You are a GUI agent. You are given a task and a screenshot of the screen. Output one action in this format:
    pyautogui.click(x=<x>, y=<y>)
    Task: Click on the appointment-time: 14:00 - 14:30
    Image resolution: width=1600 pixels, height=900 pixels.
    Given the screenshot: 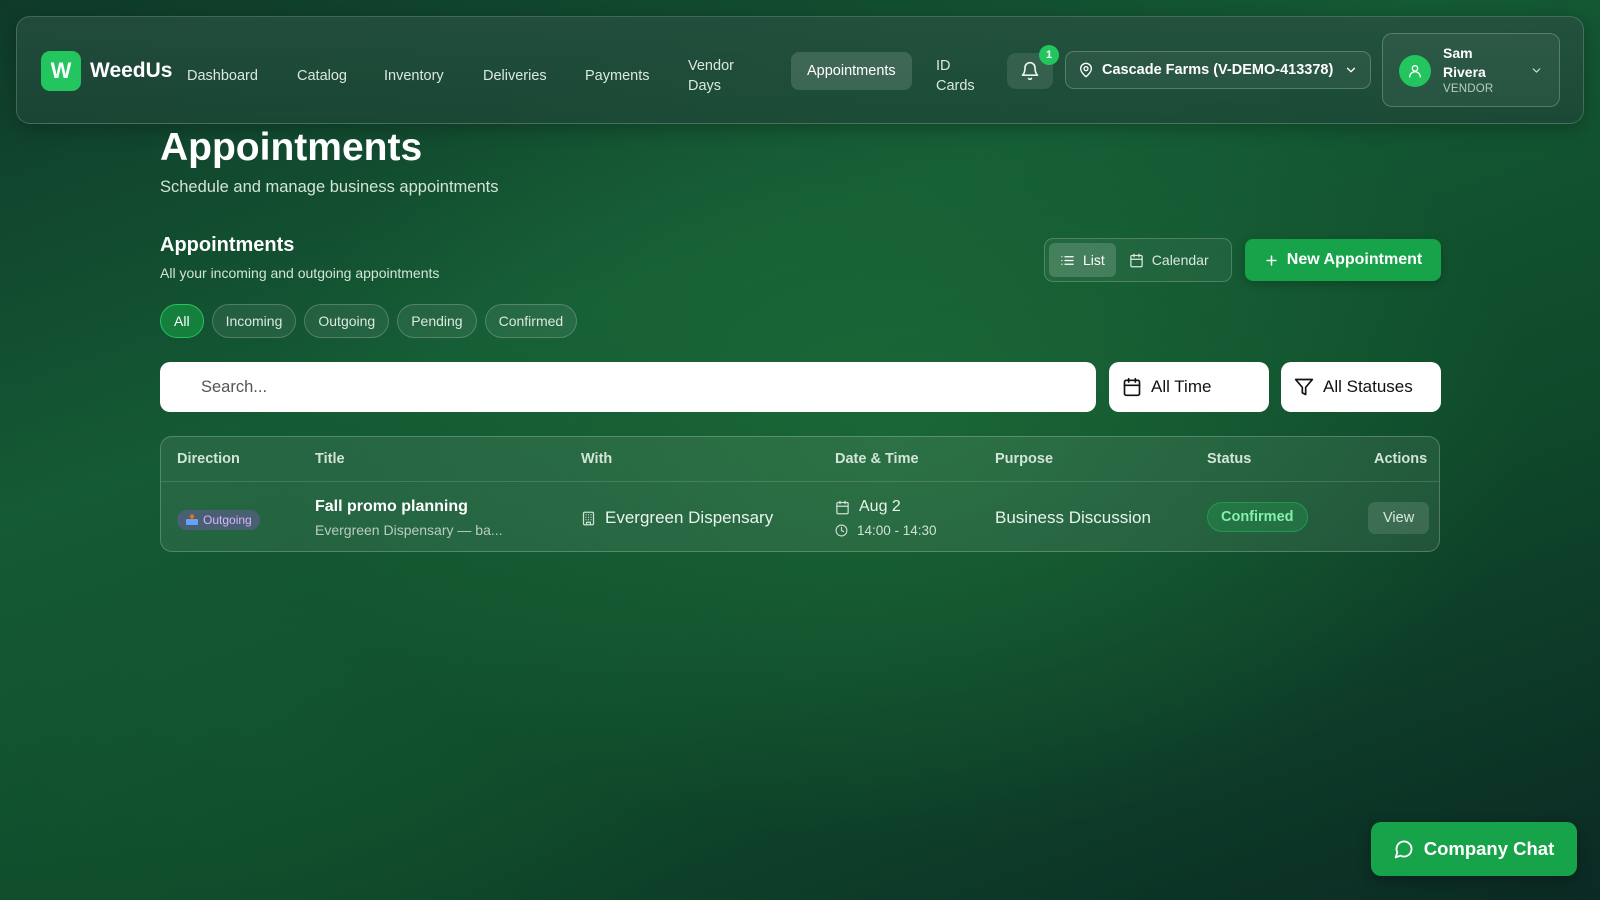 What is the action you would take?
    pyautogui.click(x=886, y=530)
    